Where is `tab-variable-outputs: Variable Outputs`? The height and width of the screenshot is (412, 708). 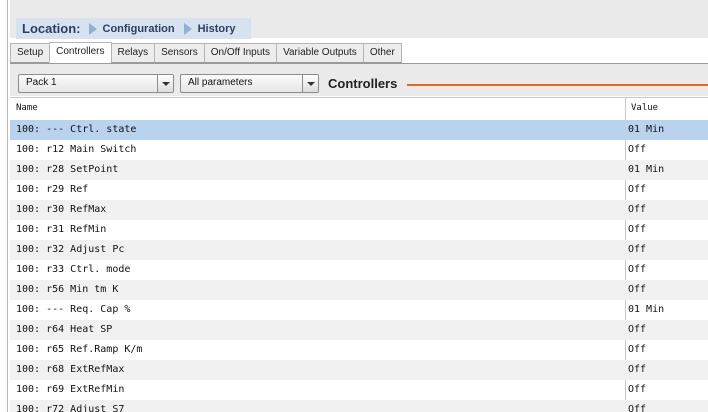 tab-variable-outputs: Variable Outputs is located at coordinates (320, 53).